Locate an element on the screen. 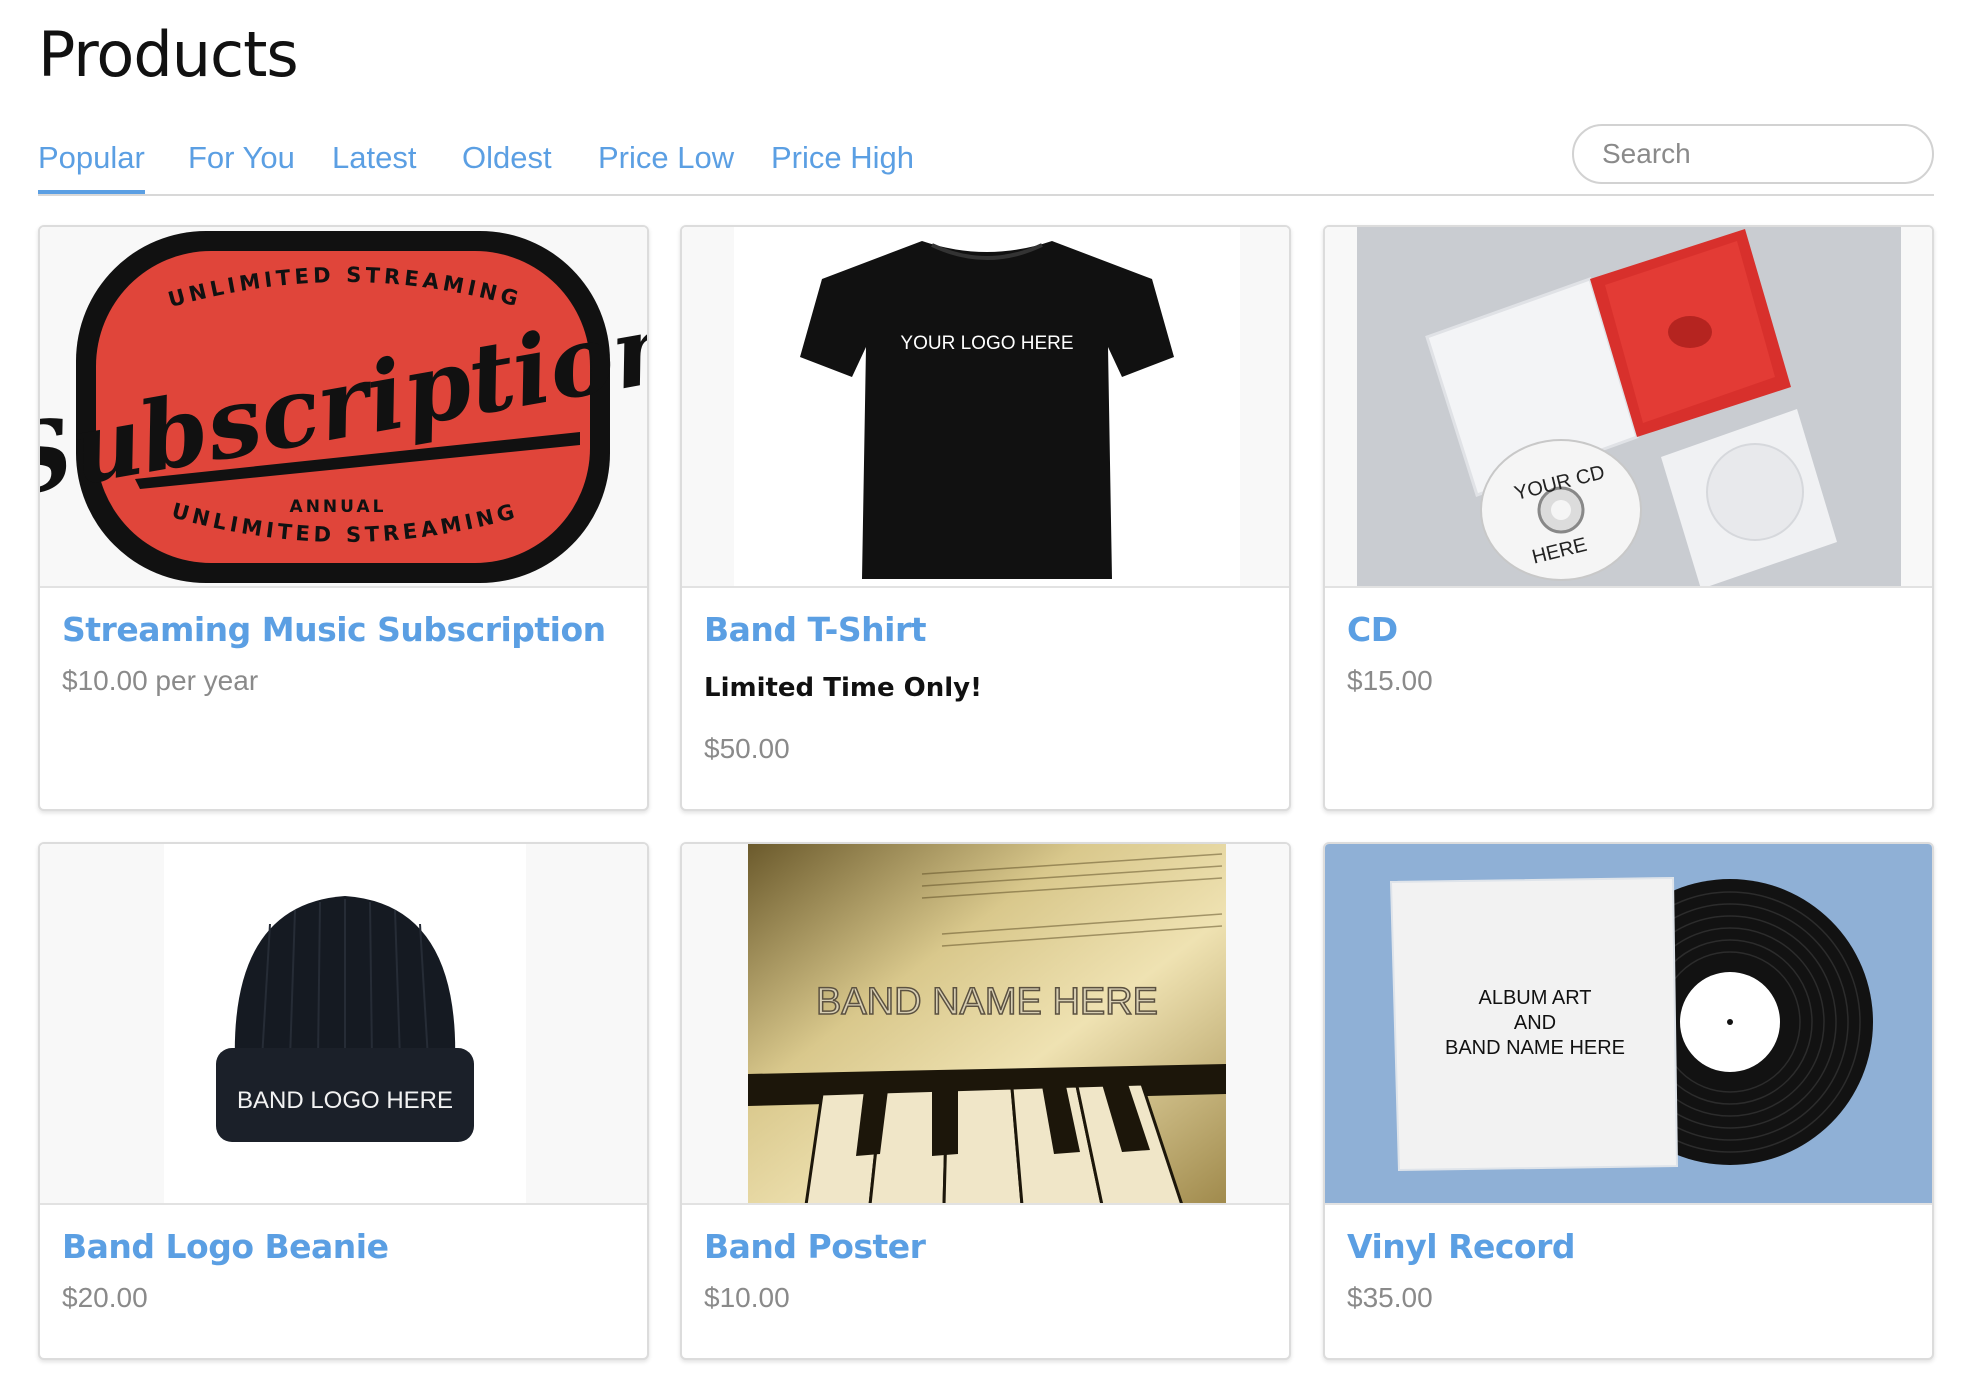 The height and width of the screenshot is (1388, 1968). cd-case-image: YOUR CD HERE is located at coordinates (1628, 406).